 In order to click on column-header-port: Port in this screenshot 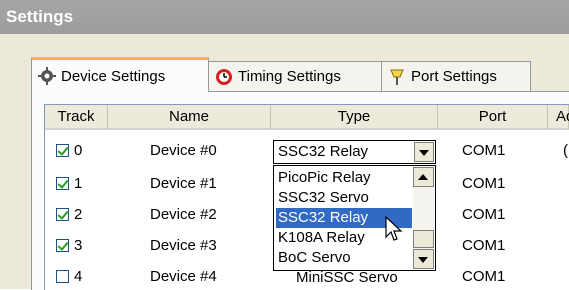, I will do `click(493, 117)`.